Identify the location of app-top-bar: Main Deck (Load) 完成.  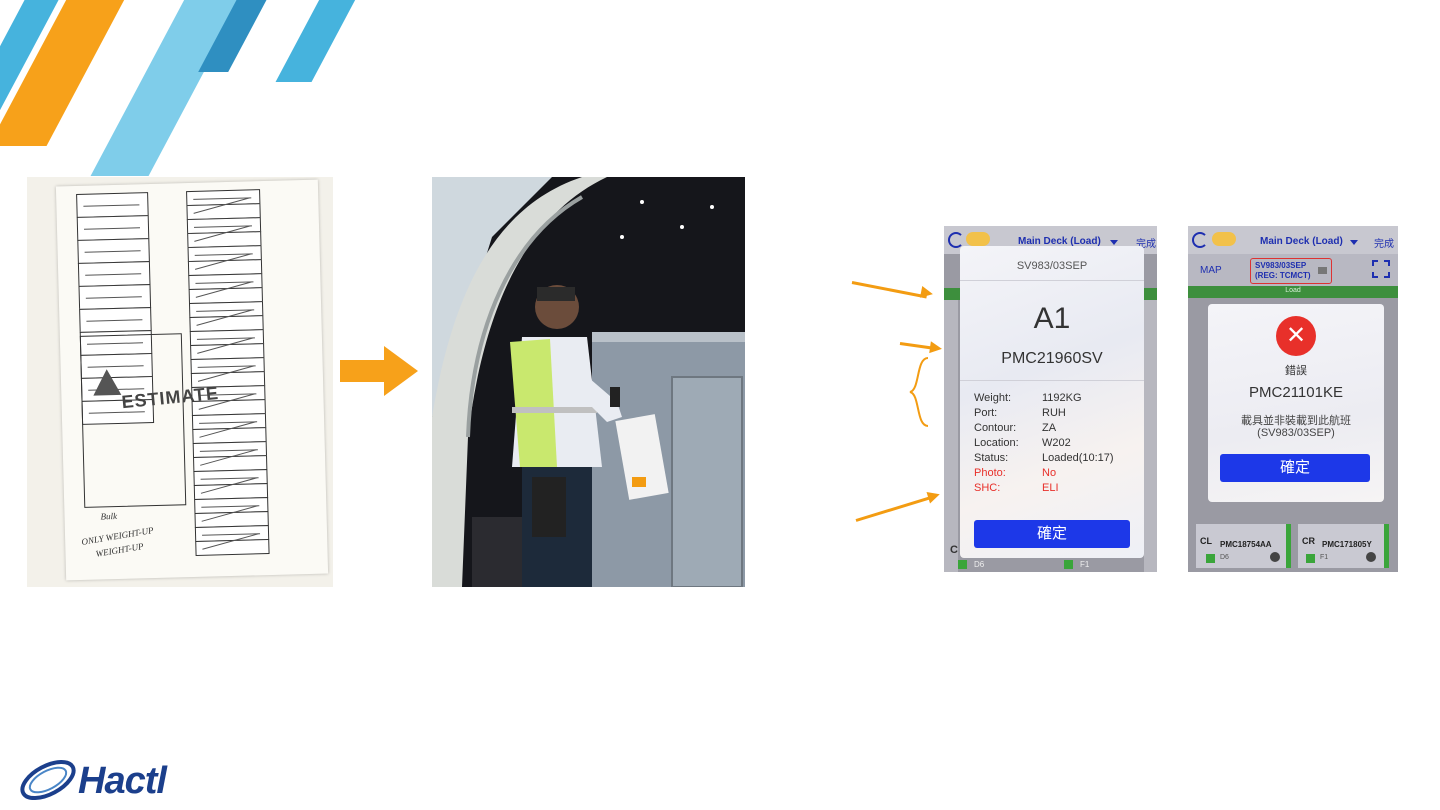
(1293, 240).